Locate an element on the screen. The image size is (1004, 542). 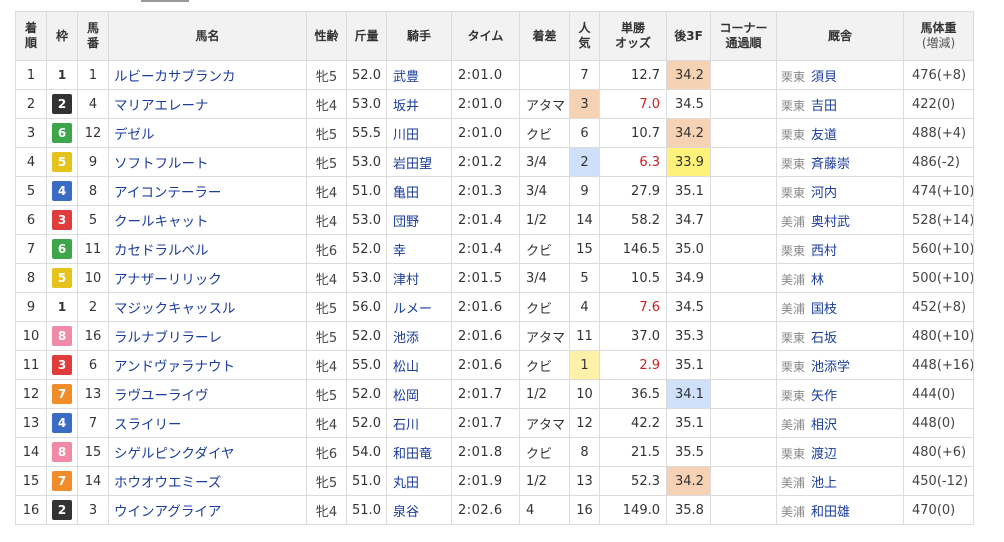
trainer-link: 西村 is located at coordinates (824, 251).